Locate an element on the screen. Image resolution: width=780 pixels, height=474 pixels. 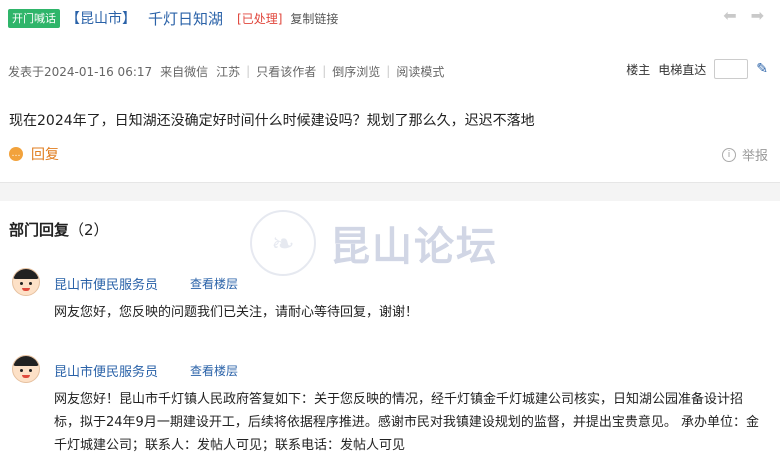
post-actions: … 回复 is located at coordinates (390, 154).